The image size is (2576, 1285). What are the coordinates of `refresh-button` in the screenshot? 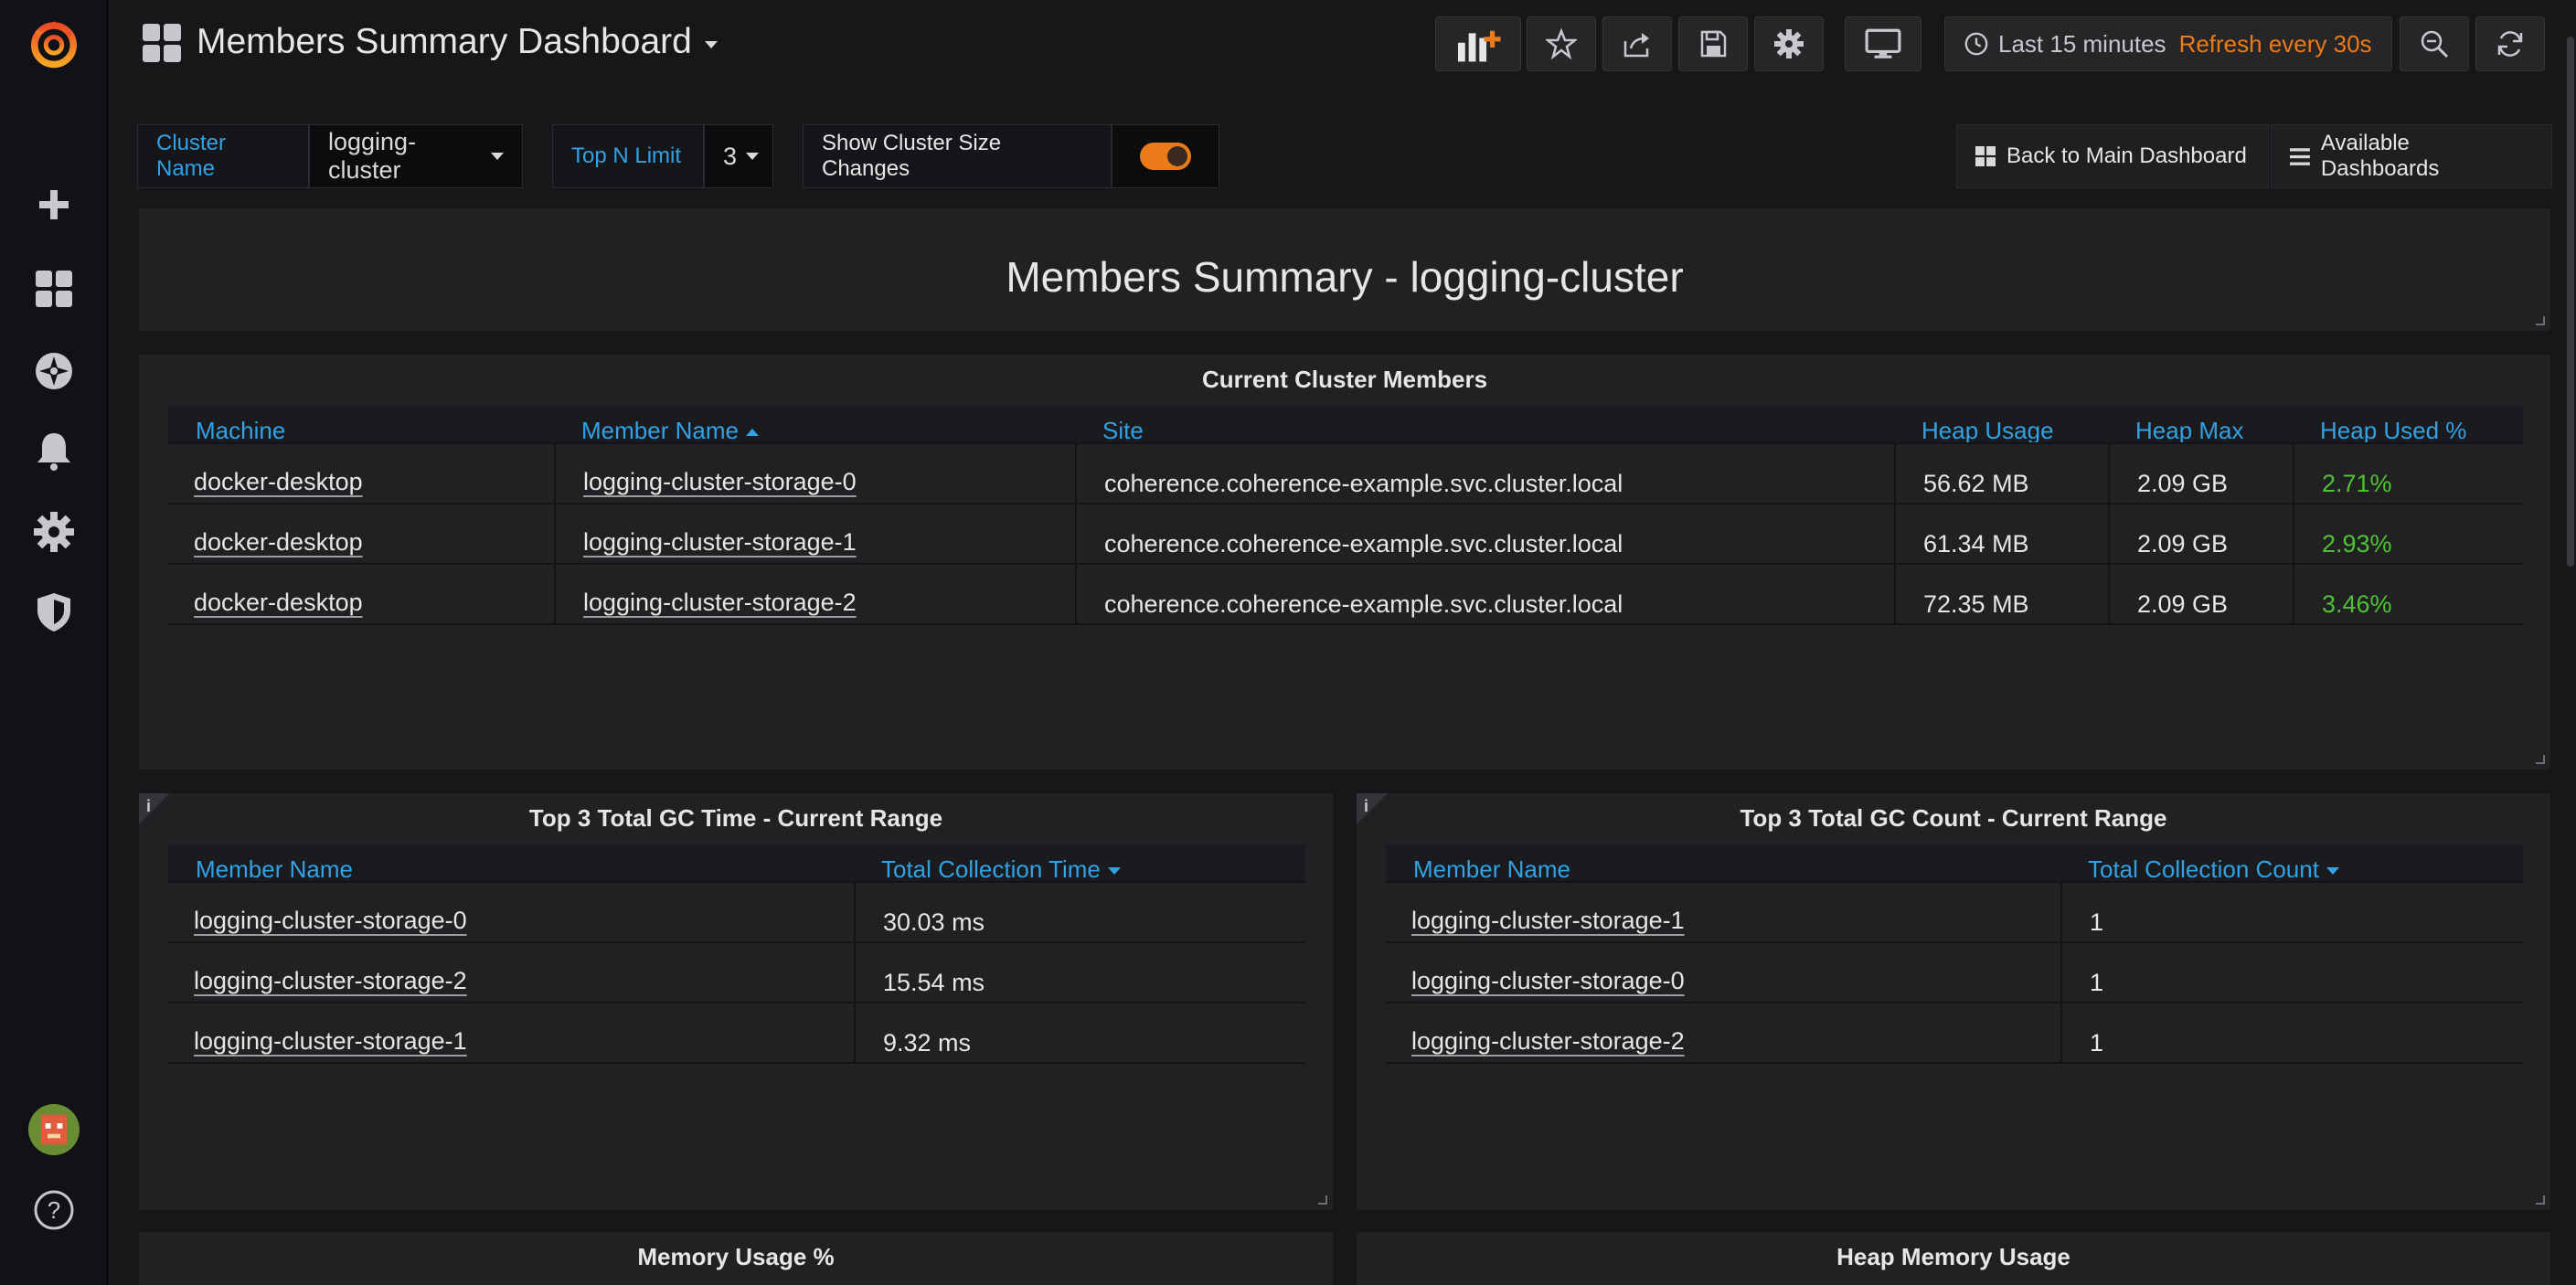 It's located at (2510, 44).